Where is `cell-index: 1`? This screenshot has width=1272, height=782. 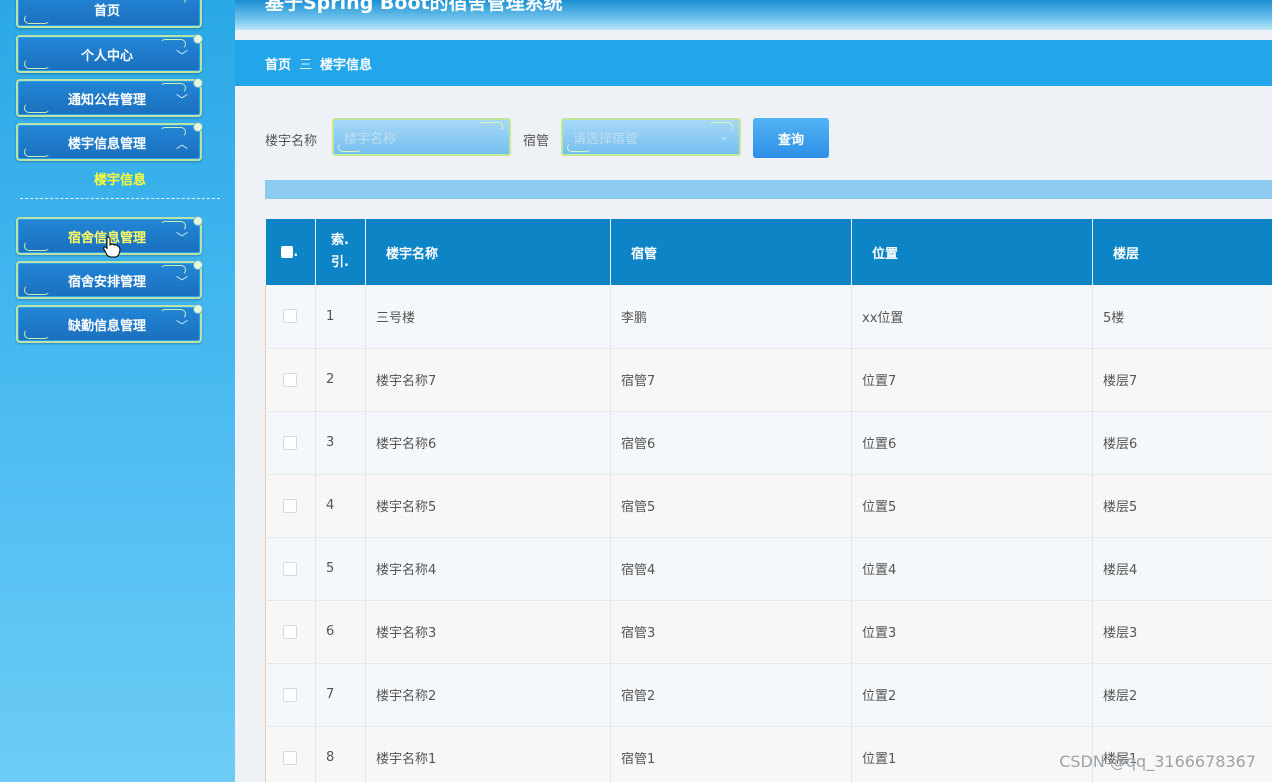
cell-index: 1 is located at coordinates (340, 317).